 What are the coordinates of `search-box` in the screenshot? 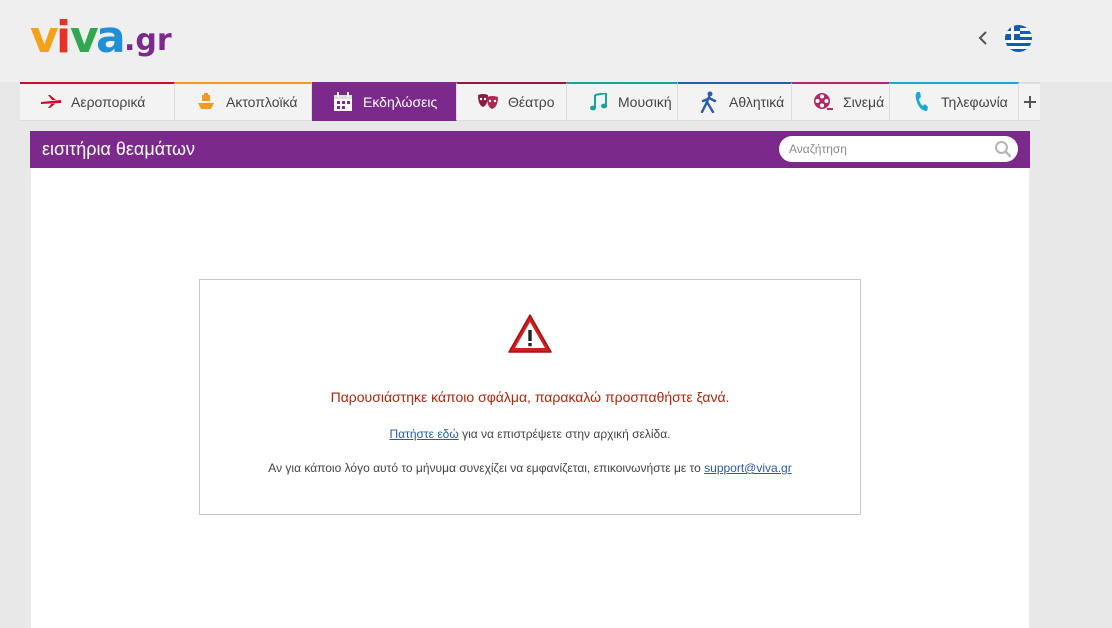 It's located at (898, 149).